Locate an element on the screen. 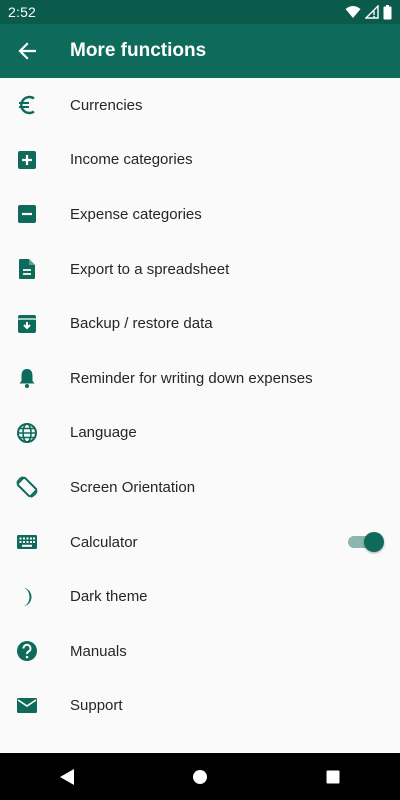 The height and width of the screenshot is (800, 400). back-button is located at coordinates (27, 51).